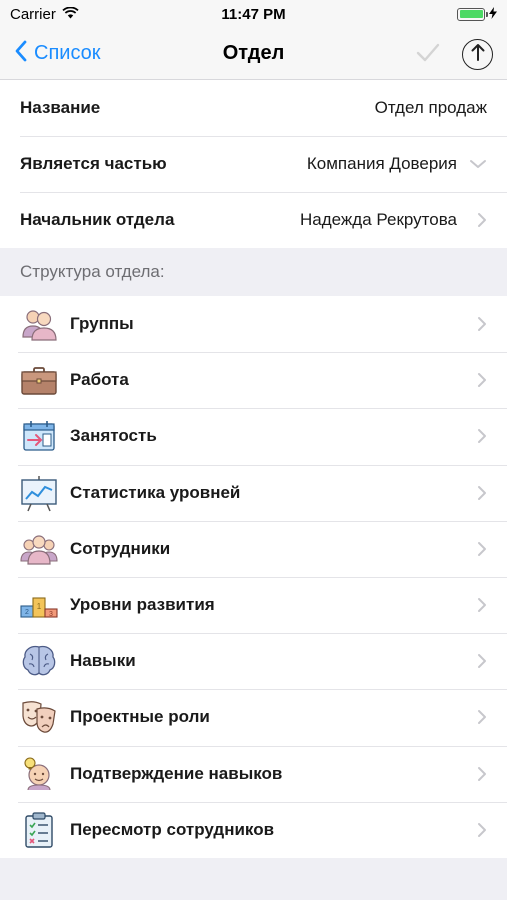 The height and width of the screenshot is (900, 507). I want to click on navigation-bar: Список Отдел, so click(253, 54).